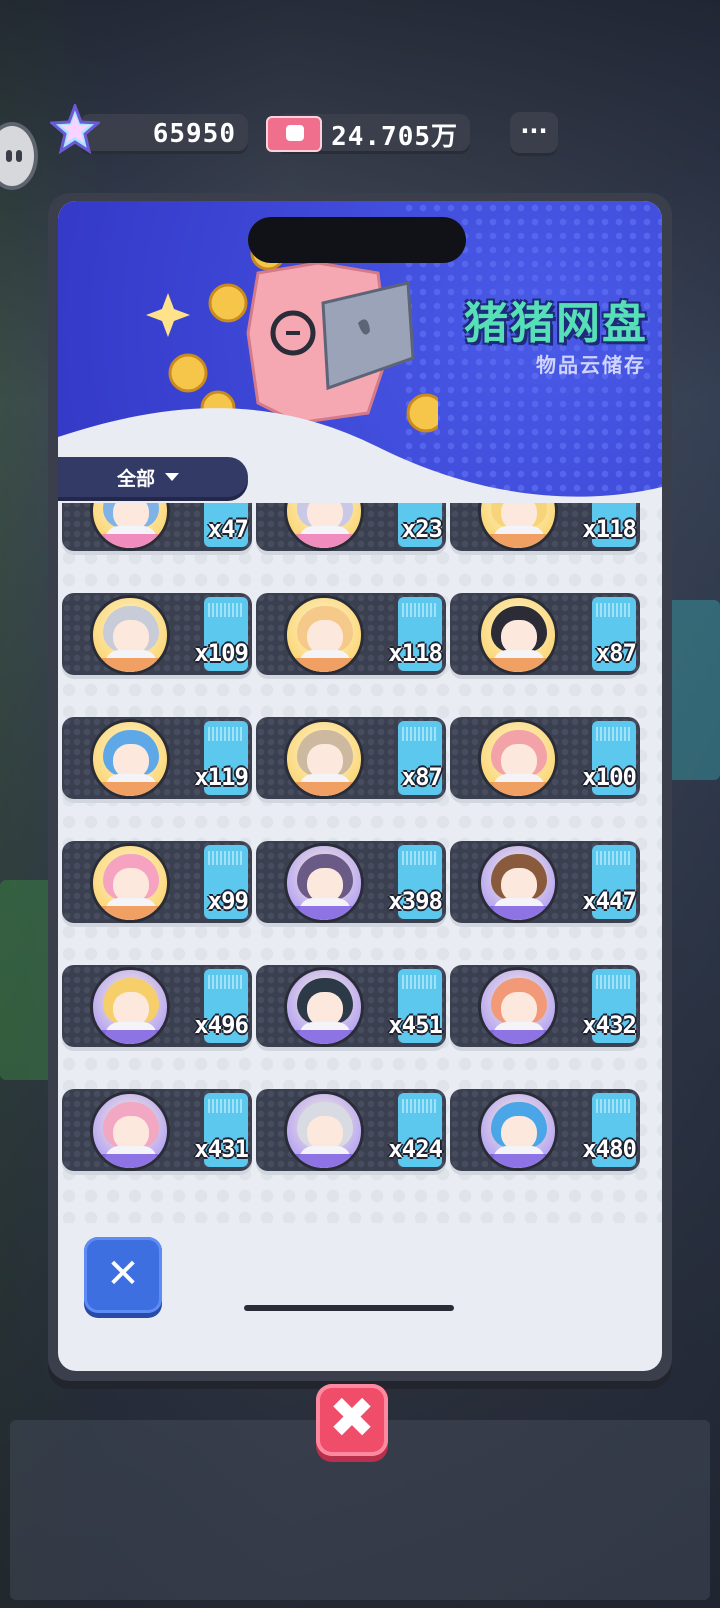 The height and width of the screenshot is (1608, 720). I want to click on character-item-card: x398, so click(351, 882).